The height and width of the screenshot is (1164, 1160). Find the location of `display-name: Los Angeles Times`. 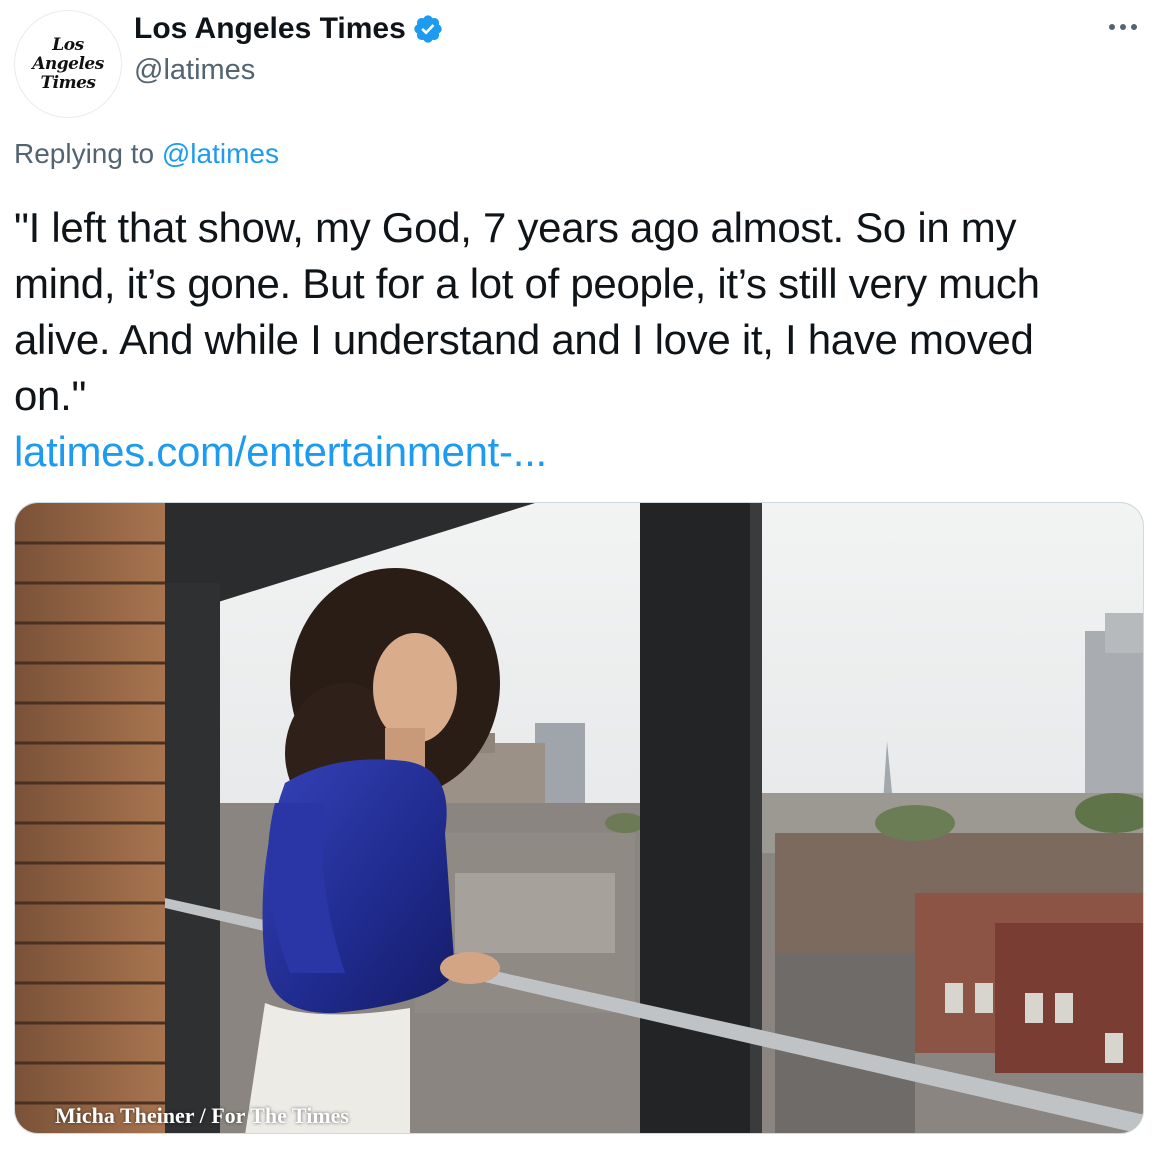

display-name: Los Angeles Times is located at coordinates (289, 29).